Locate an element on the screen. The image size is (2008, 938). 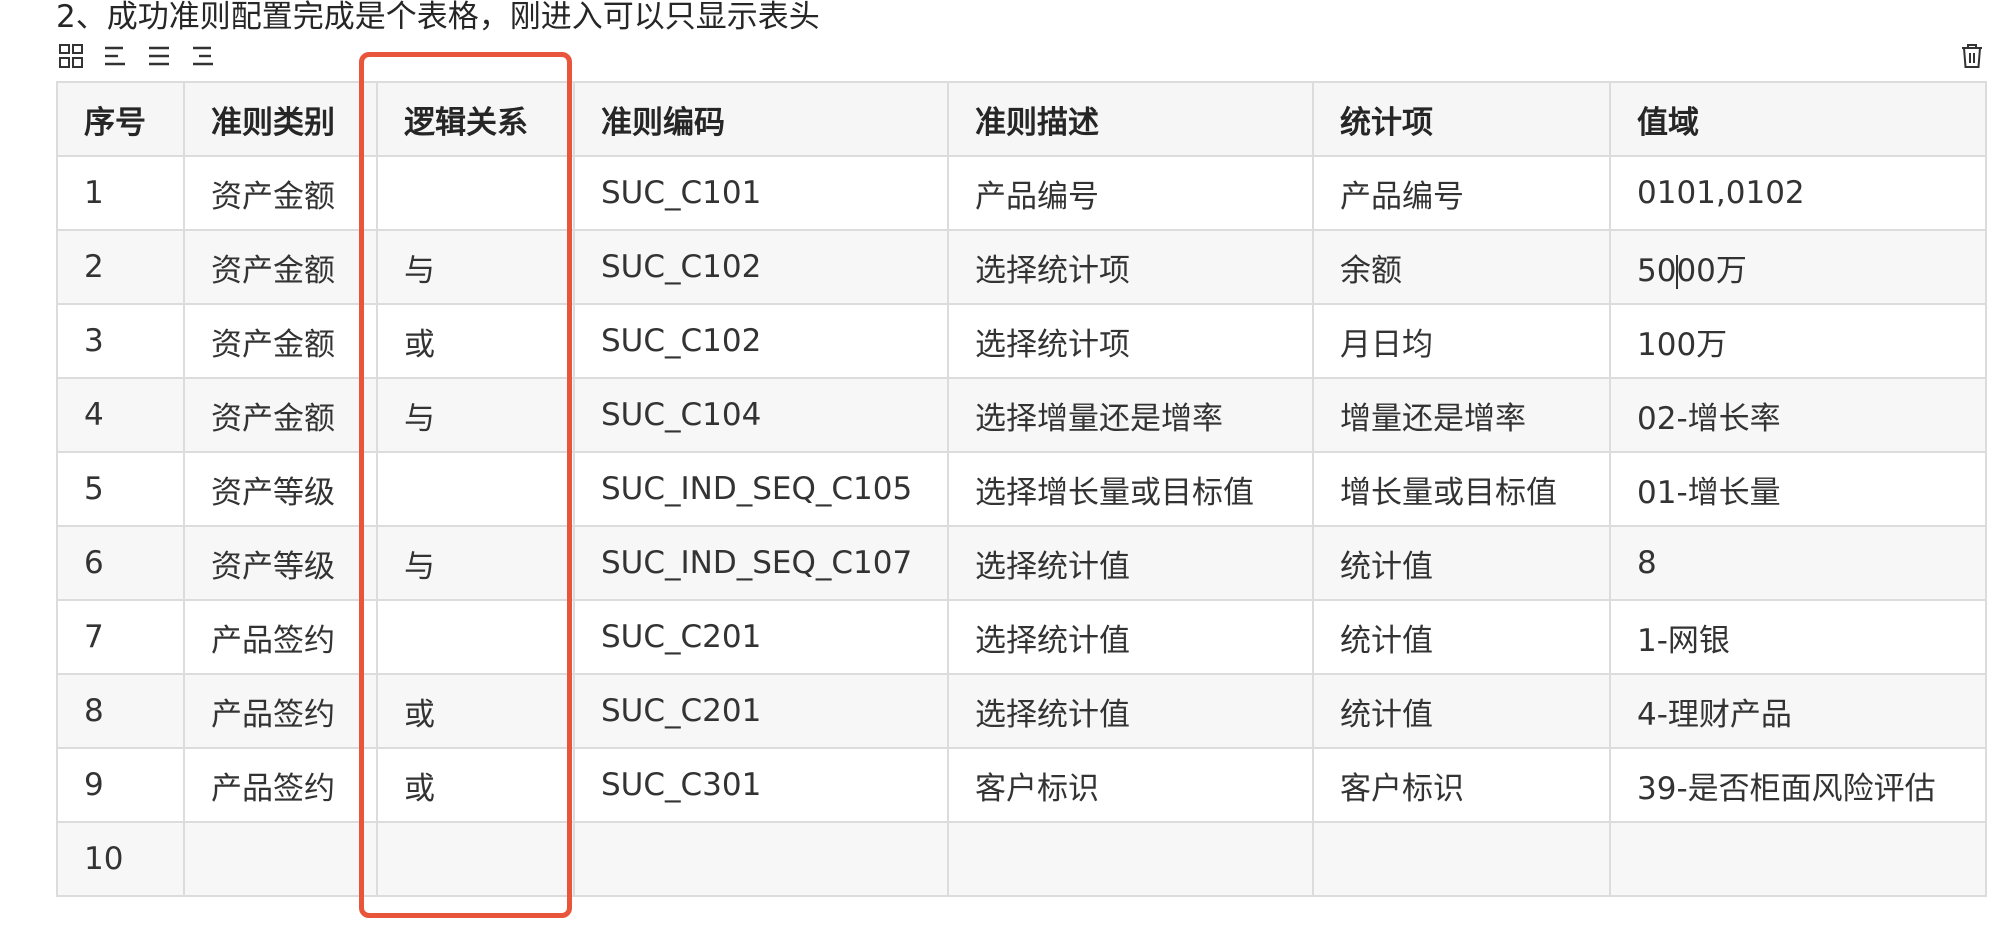
value-range-cell is located at coordinates (1798, 859).